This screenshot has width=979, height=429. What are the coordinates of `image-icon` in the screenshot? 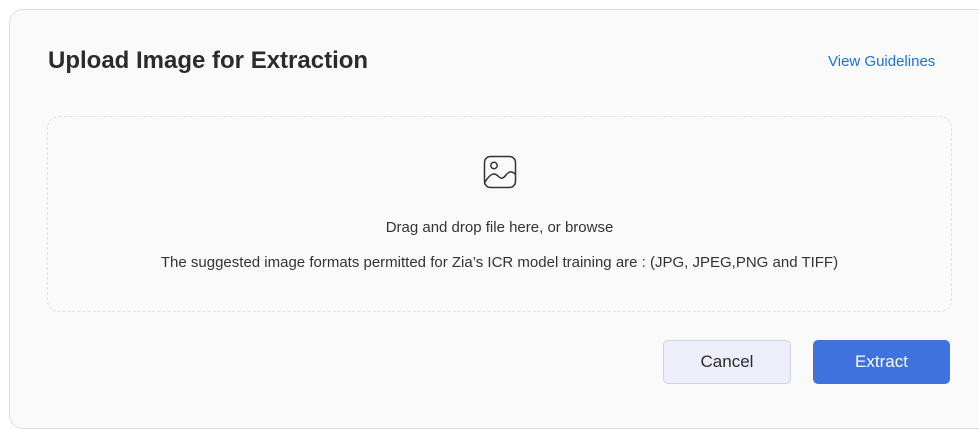 It's located at (500, 172).